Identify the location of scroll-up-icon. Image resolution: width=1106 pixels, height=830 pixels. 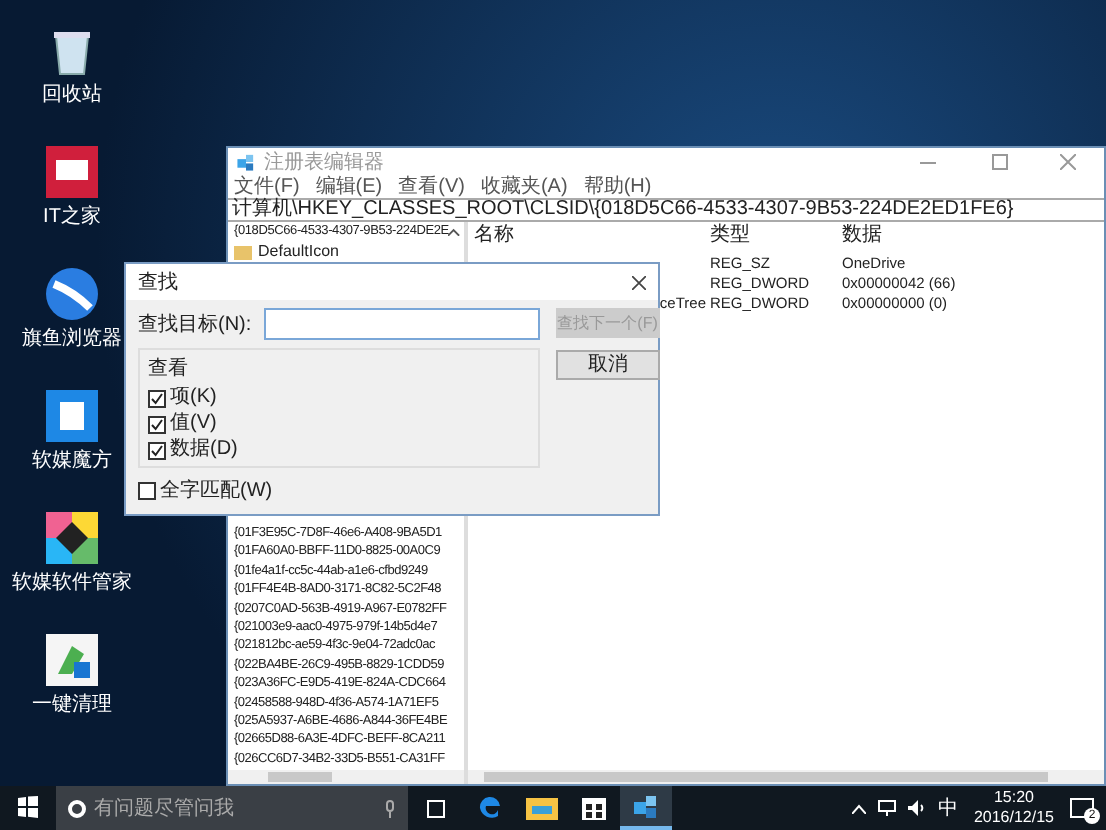
(454, 232).